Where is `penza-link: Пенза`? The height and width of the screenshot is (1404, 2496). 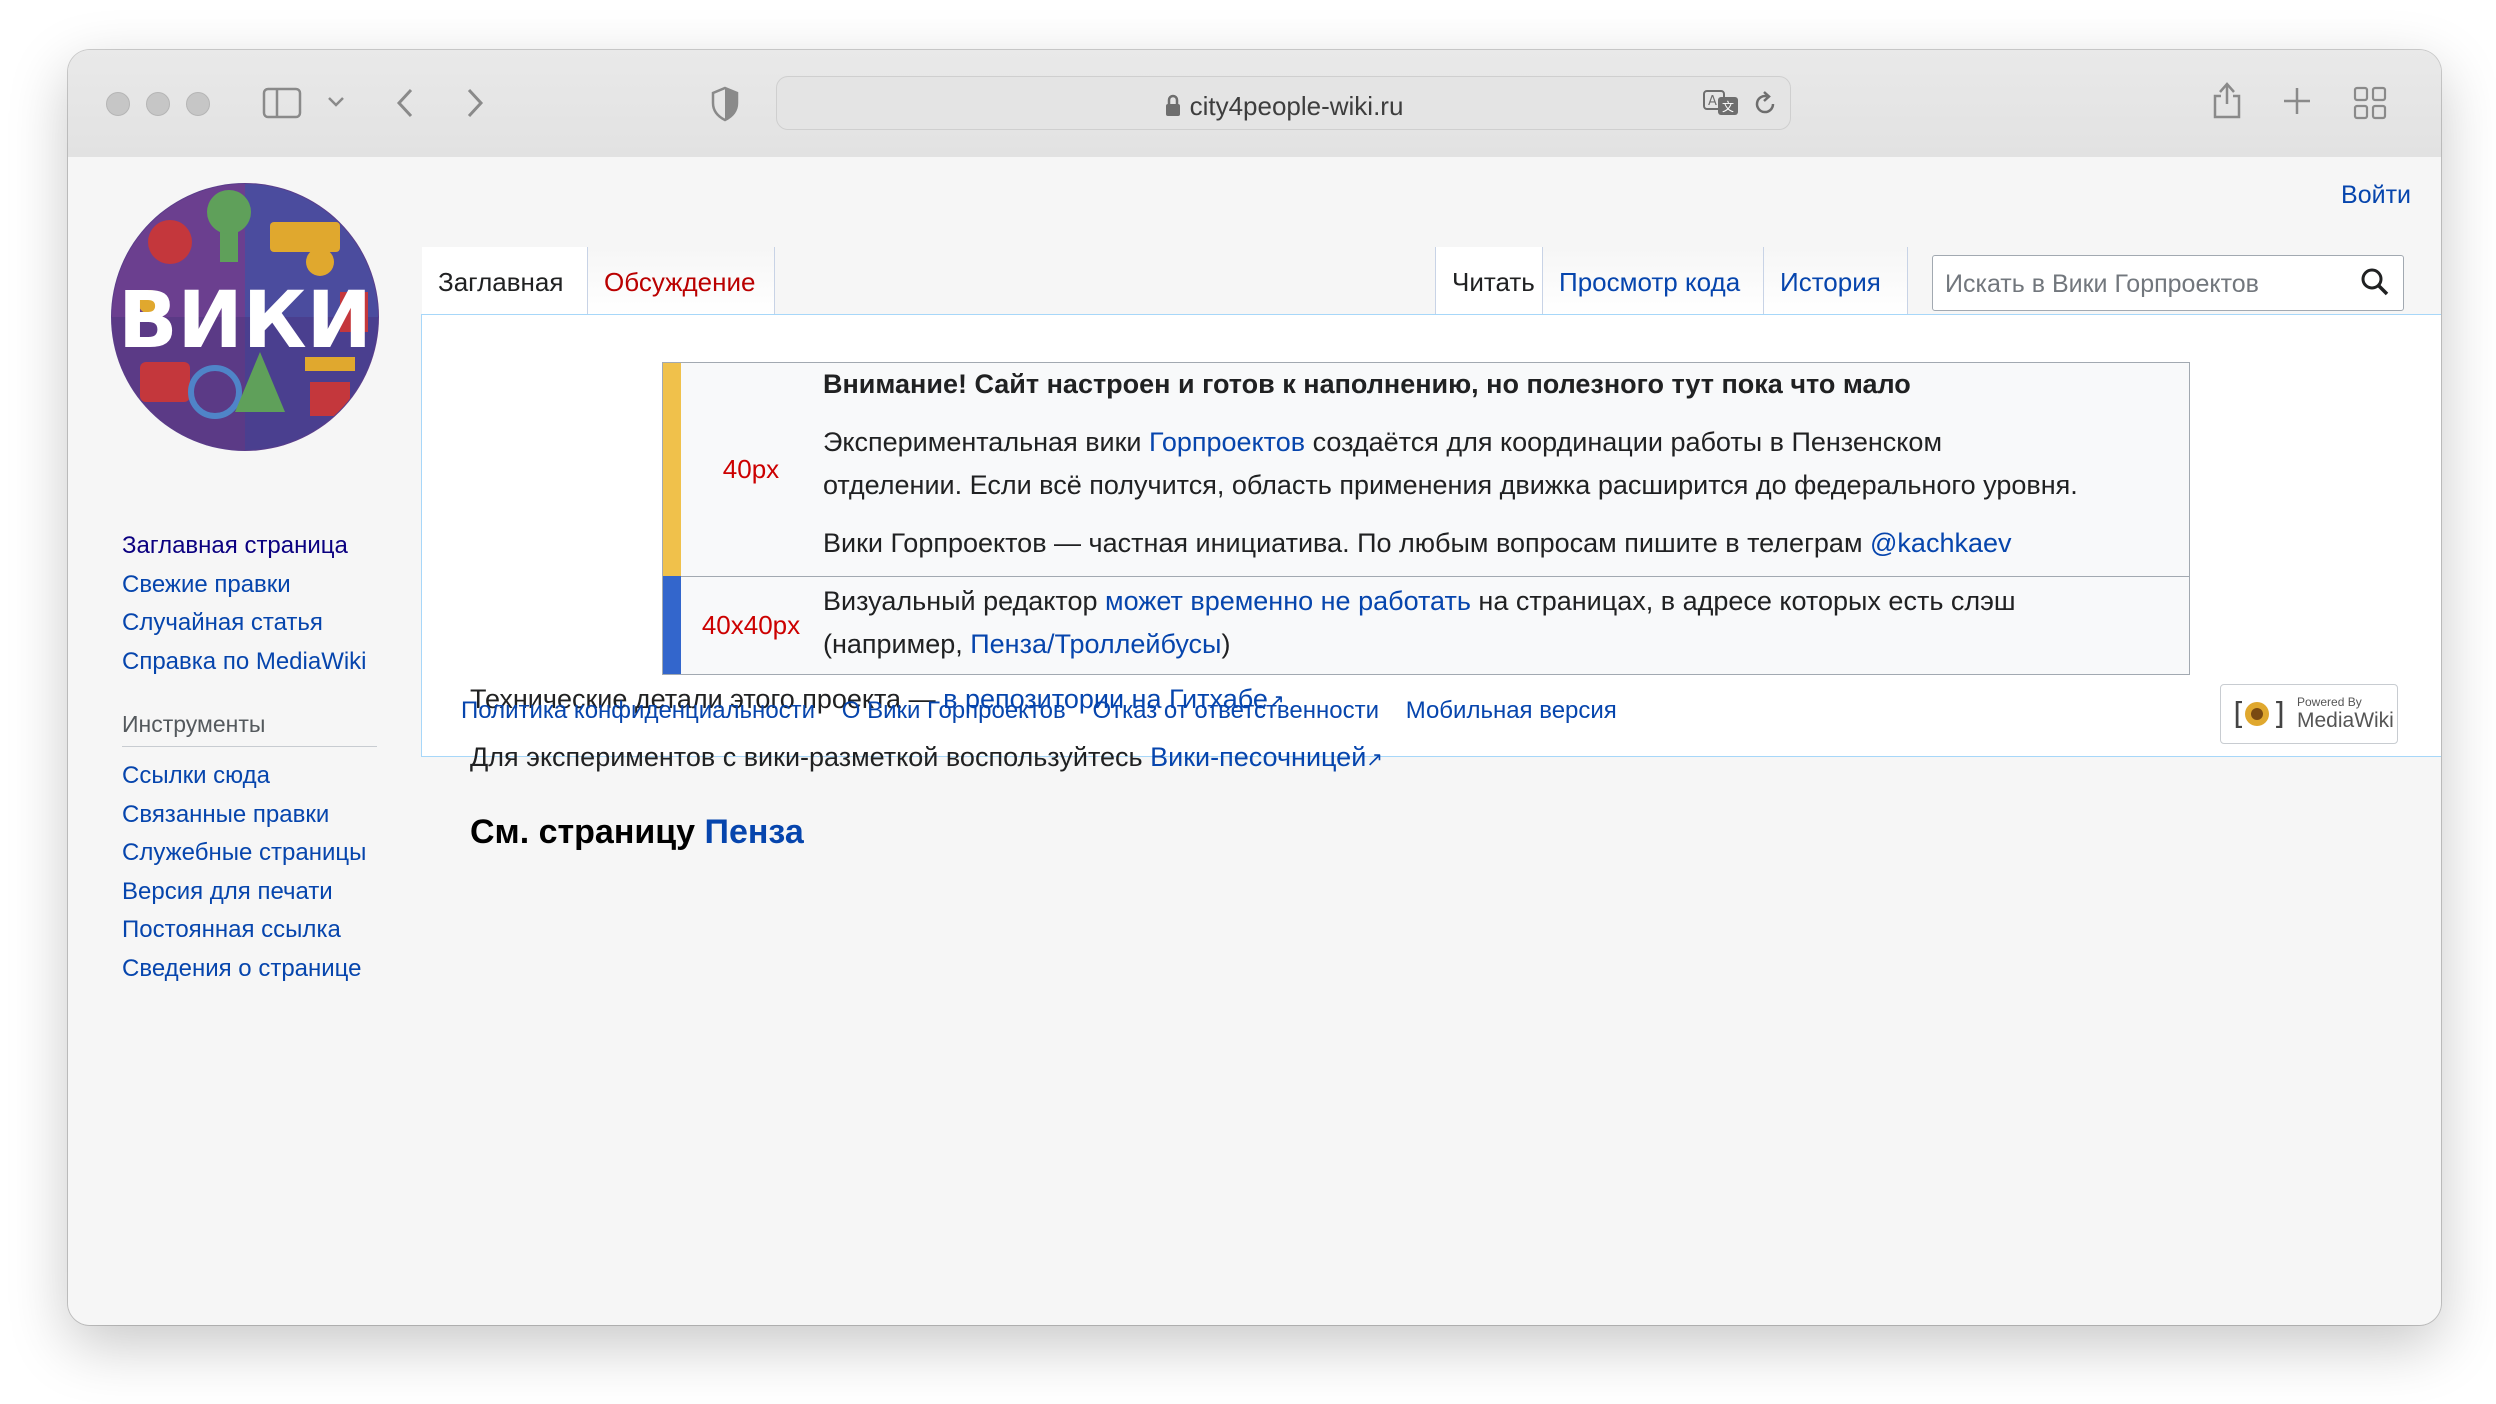
penza-link: Пенза is located at coordinates (754, 832).